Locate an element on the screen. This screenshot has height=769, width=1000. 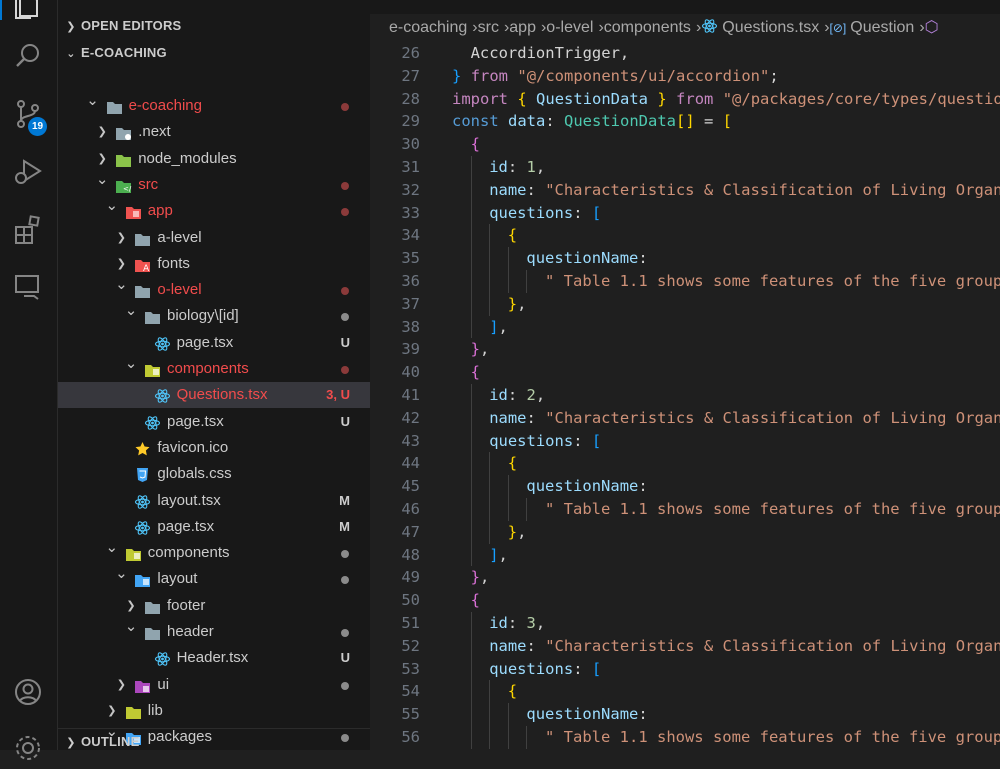
line-number: 46 is located at coordinates (410, 509).